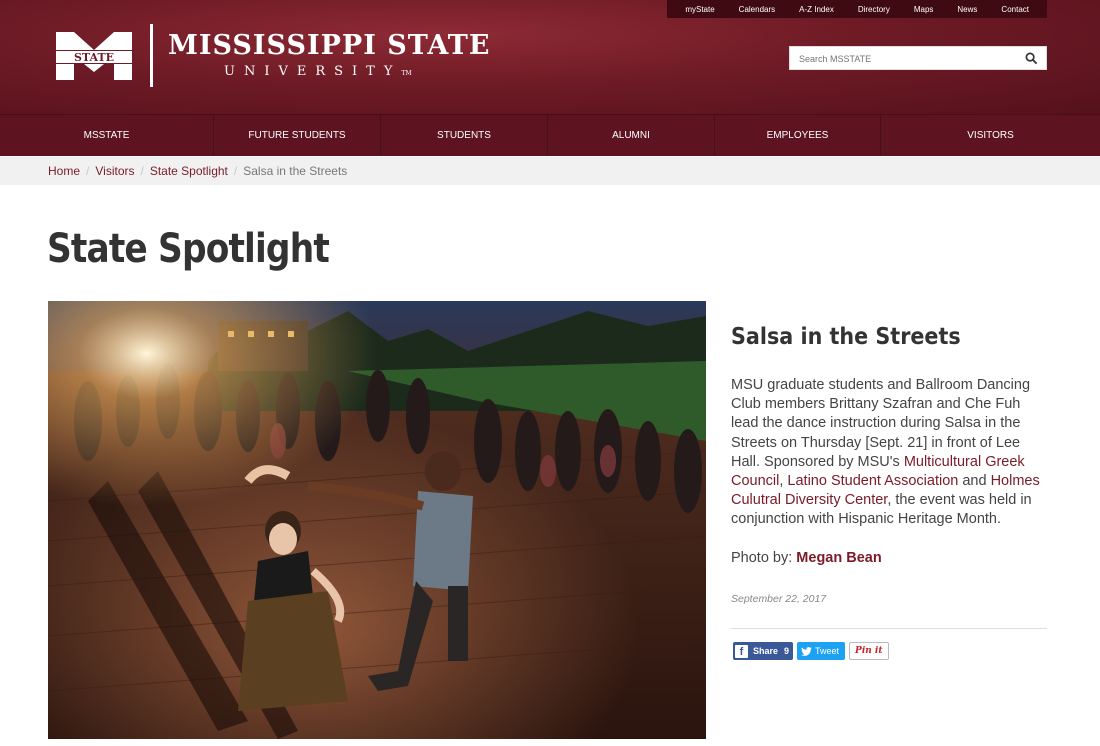 This screenshot has width=1100, height=746. Describe the element at coordinates (329, 45) in the screenshot. I see `logo-wordmark: MISSISSIPPI STATE` at that location.